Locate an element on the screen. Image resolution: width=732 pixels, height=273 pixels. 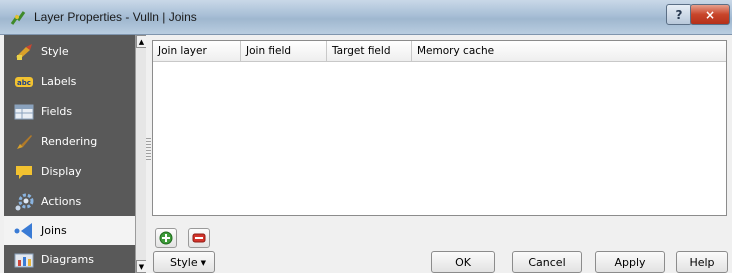
cancel-button-label: Cancel is located at coordinates (547, 262).